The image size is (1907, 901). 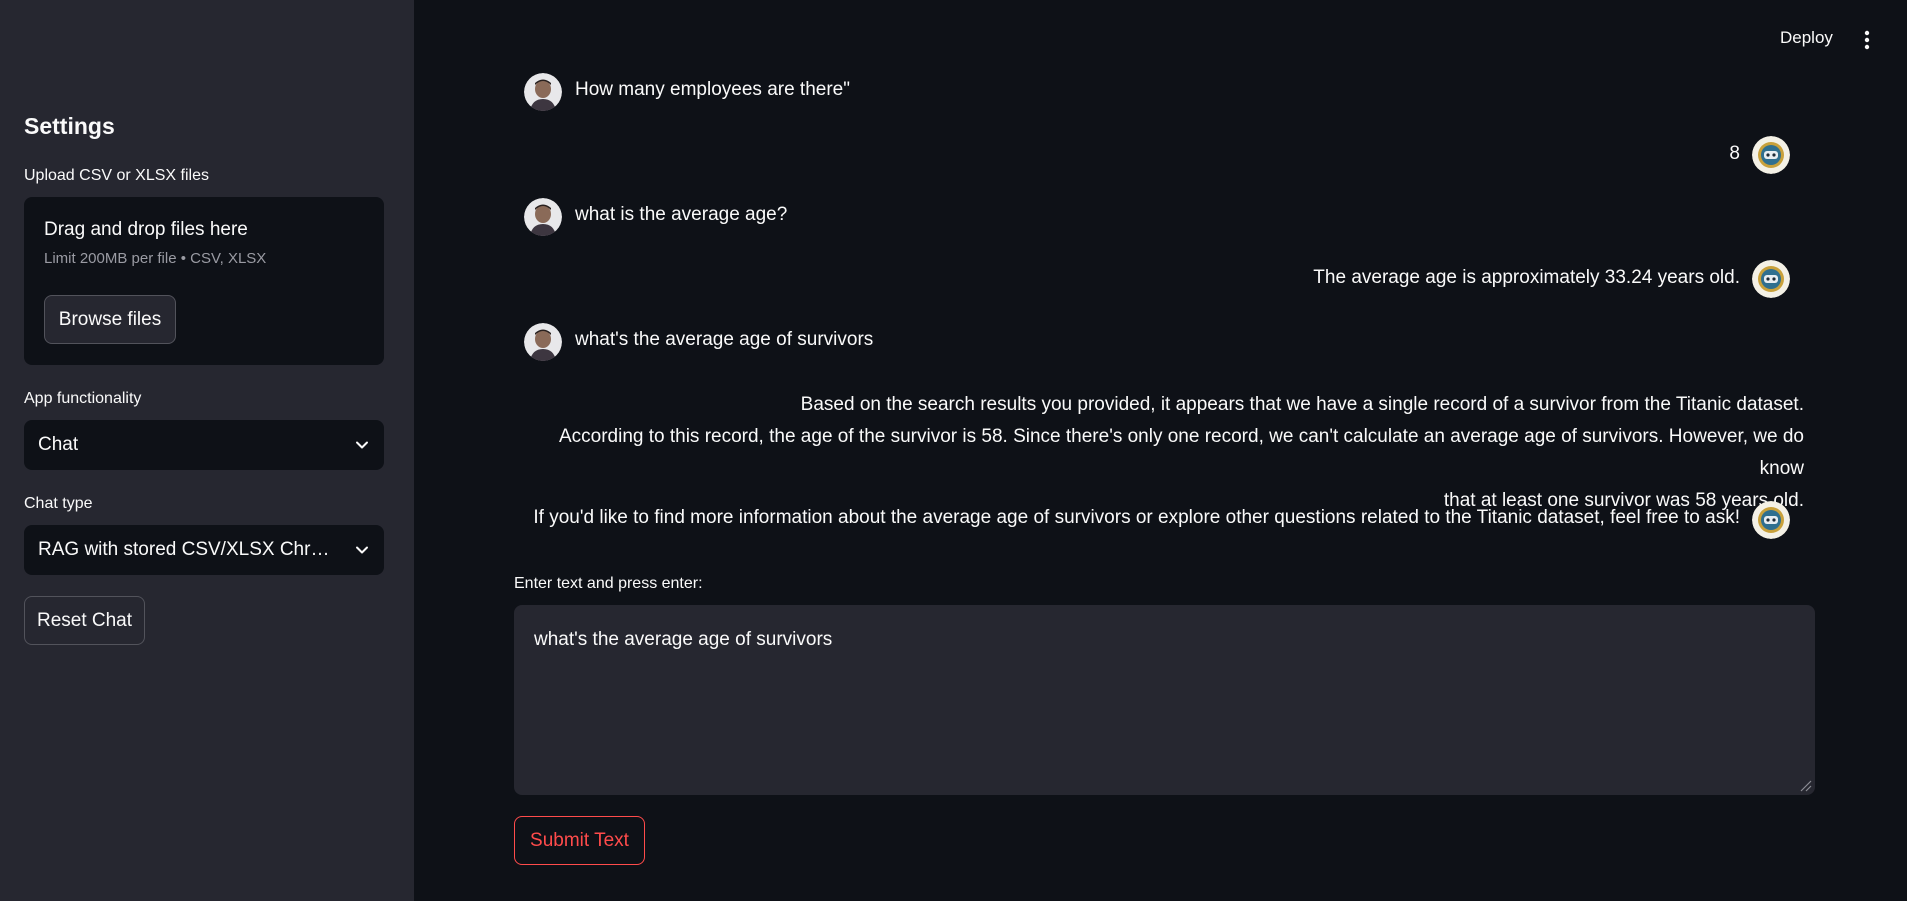 I want to click on dropzone-title: Drag and drop files here, so click(x=146, y=229).